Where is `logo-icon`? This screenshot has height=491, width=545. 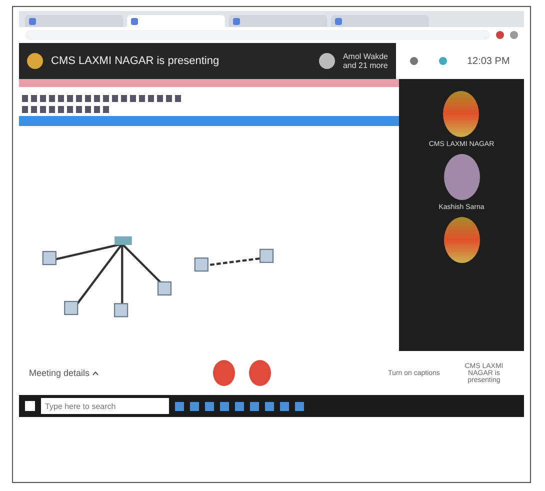
logo-icon is located at coordinates (35, 61).